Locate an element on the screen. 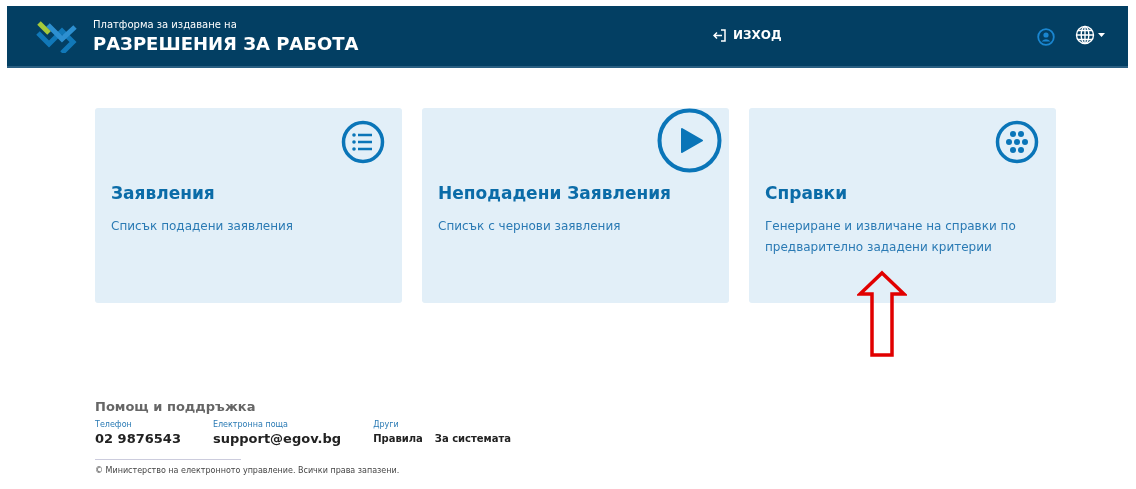  card-description: Генериране и извличане на справки по предварително зададени критерии is located at coordinates (891, 237).